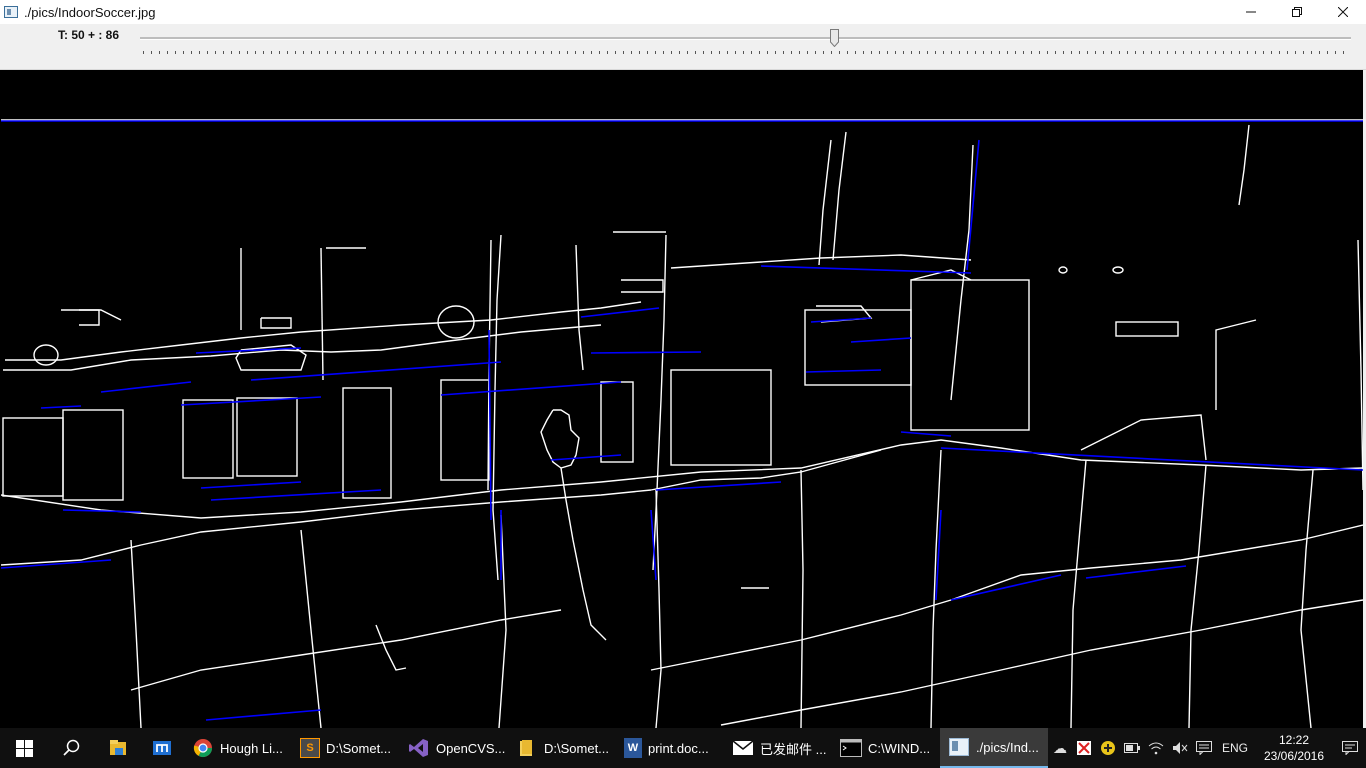 The image size is (1366, 768). What do you see at coordinates (1156, 748) in the screenshot?
I see `wifi-icon` at bounding box center [1156, 748].